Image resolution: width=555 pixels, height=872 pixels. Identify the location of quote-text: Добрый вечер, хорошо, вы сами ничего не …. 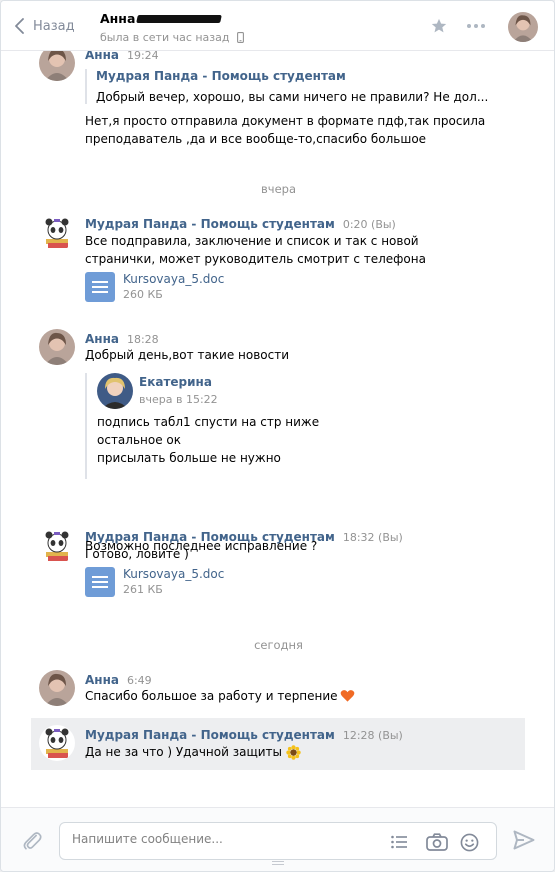
(292, 97).